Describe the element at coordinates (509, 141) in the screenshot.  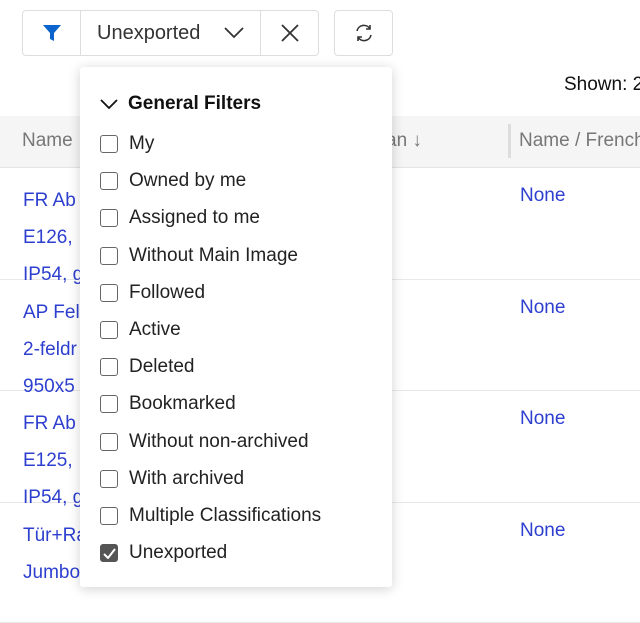
I see `column-resizer` at that location.